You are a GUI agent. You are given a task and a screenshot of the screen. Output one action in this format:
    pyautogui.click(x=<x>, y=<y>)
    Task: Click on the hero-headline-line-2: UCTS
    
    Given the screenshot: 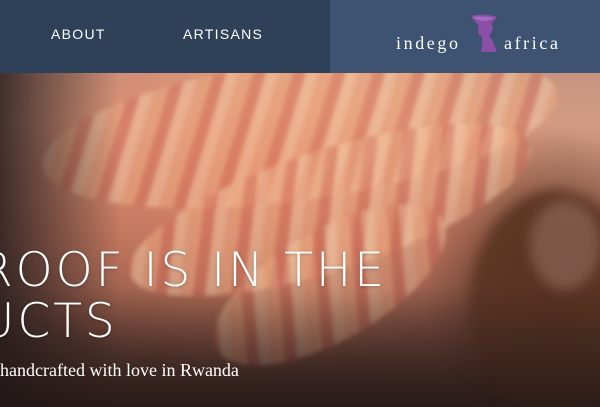 What is the action you would take?
    pyautogui.click(x=59, y=321)
    